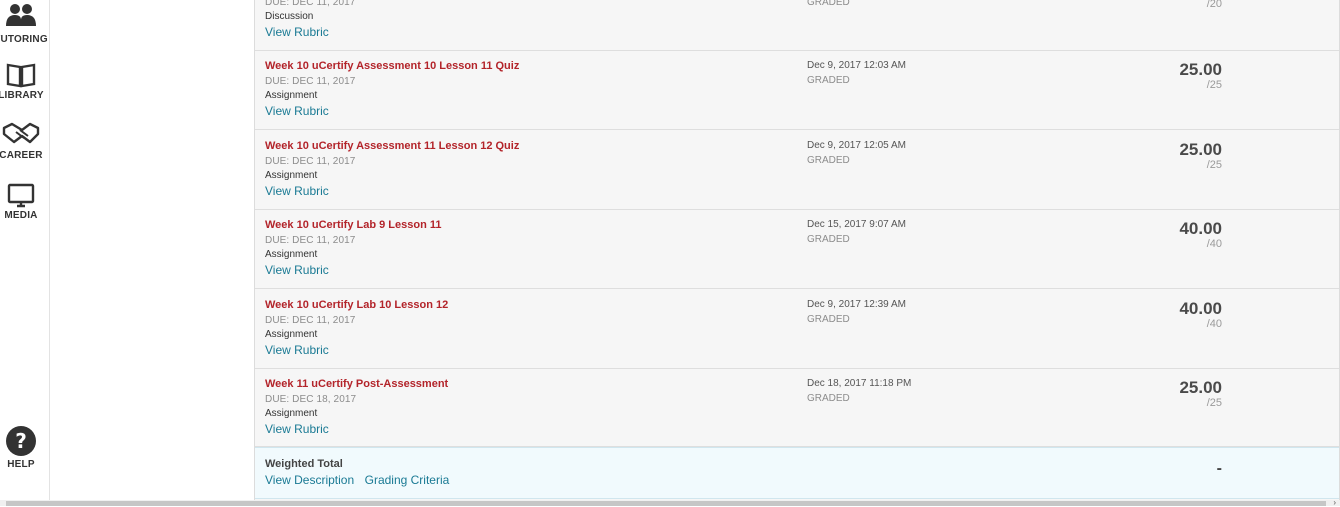 The height and width of the screenshot is (507, 1340). I want to click on horizontal-scrollbar: ›, so click(670, 503).